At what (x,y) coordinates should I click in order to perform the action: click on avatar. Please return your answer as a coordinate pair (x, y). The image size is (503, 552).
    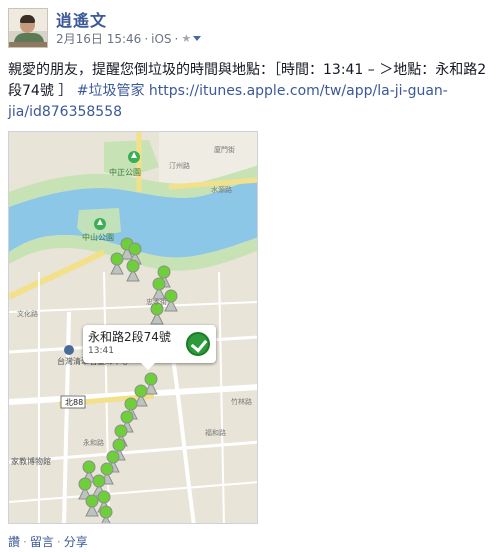
    Looking at the image, I should click on (28, 28).